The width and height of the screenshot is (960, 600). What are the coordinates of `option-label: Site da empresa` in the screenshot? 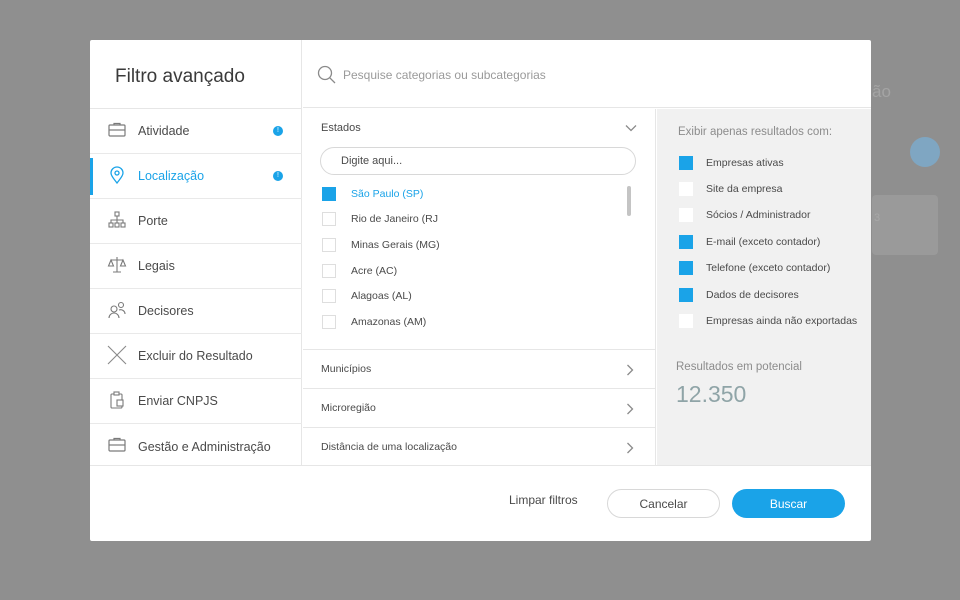 It's located at (744, 189).